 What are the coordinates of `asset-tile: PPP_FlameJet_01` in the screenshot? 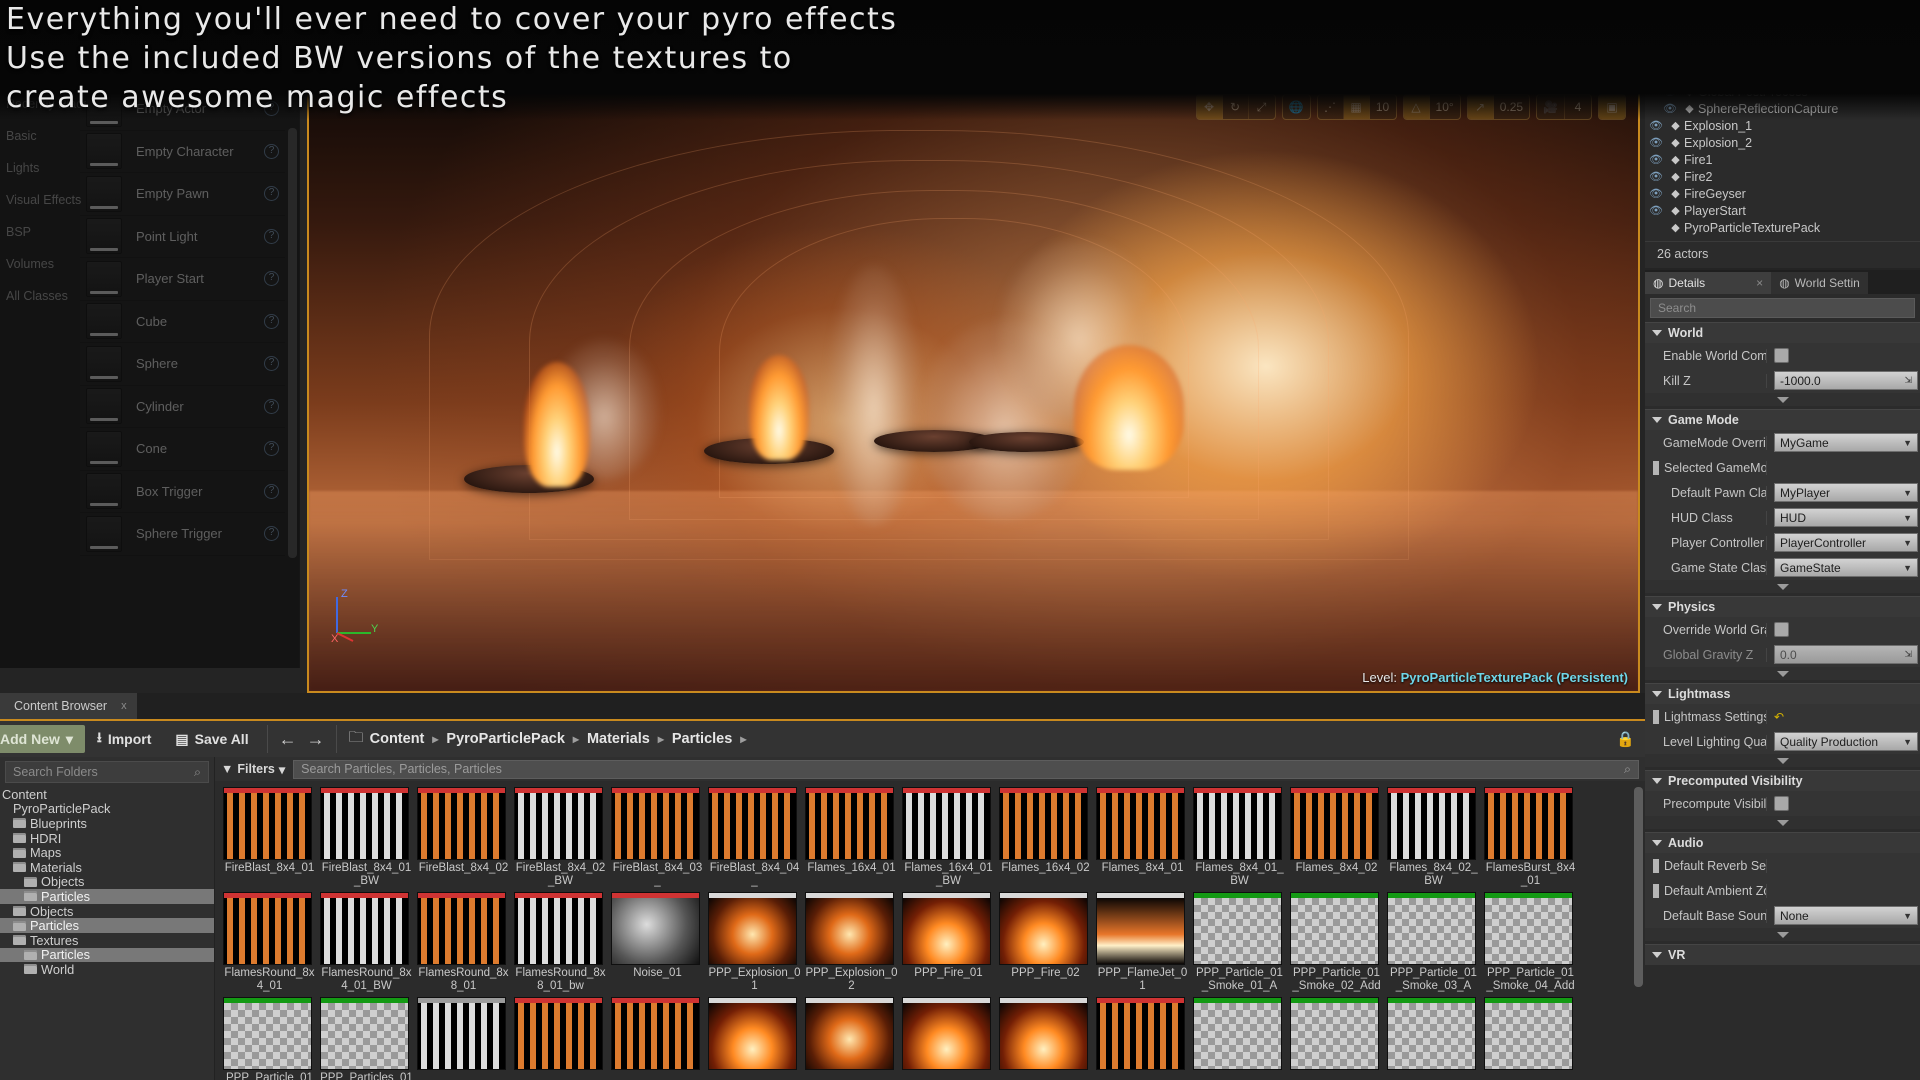 It's located at (1142, 942).